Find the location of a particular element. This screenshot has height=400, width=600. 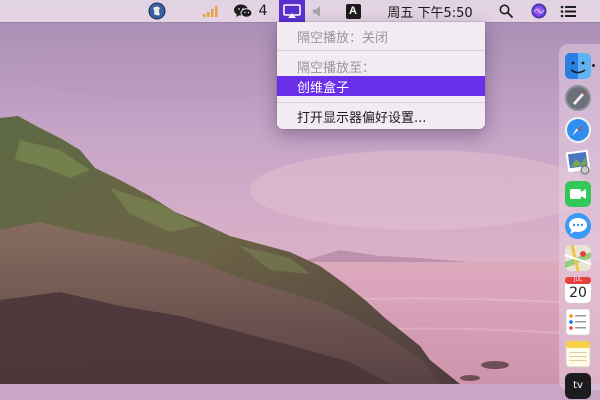

spotlight-search-icon is located at coordinates (506, 11).